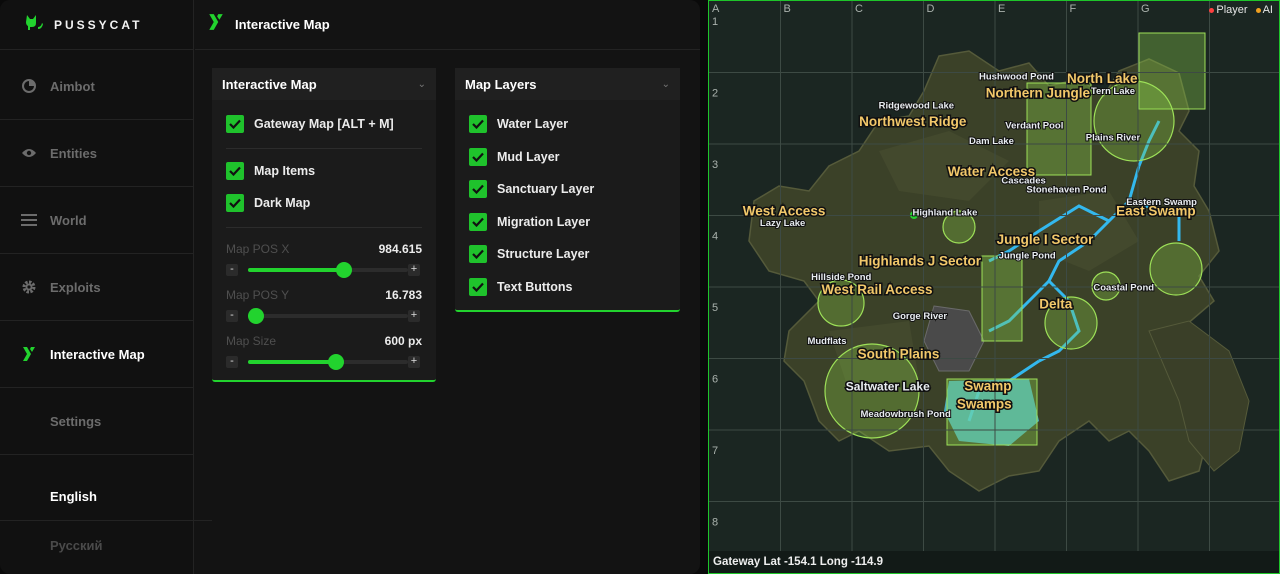  Describe the element at coordinates (68, 220) in the screenshot. I see `sidebar-item-label: World` at that location.